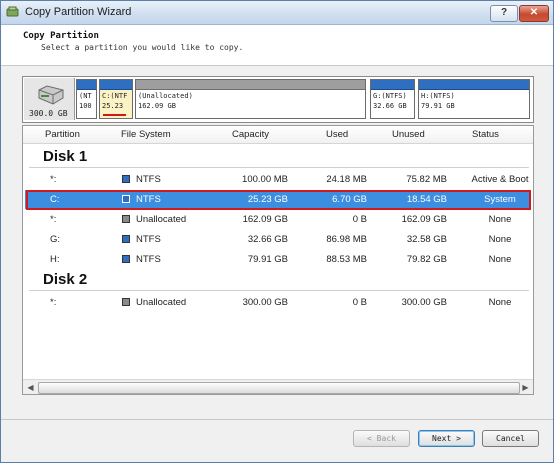 The width and height of the screenshot is (554, 463). I want to click on scrollbar-thumb, so click(279, 388).